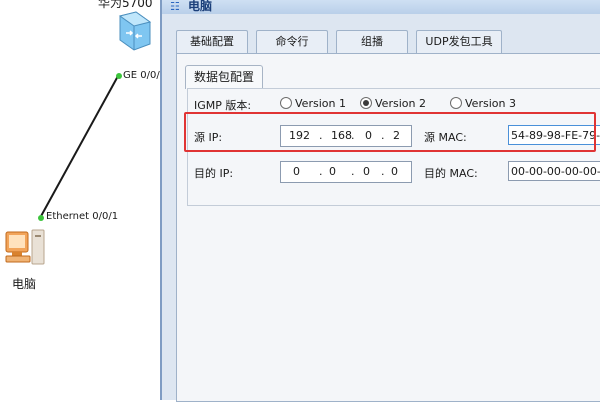  Describe the element at coordinates (82, 216) in the screenshot. I see `pc-port-label: Ethernet 0/0/1` at that location.